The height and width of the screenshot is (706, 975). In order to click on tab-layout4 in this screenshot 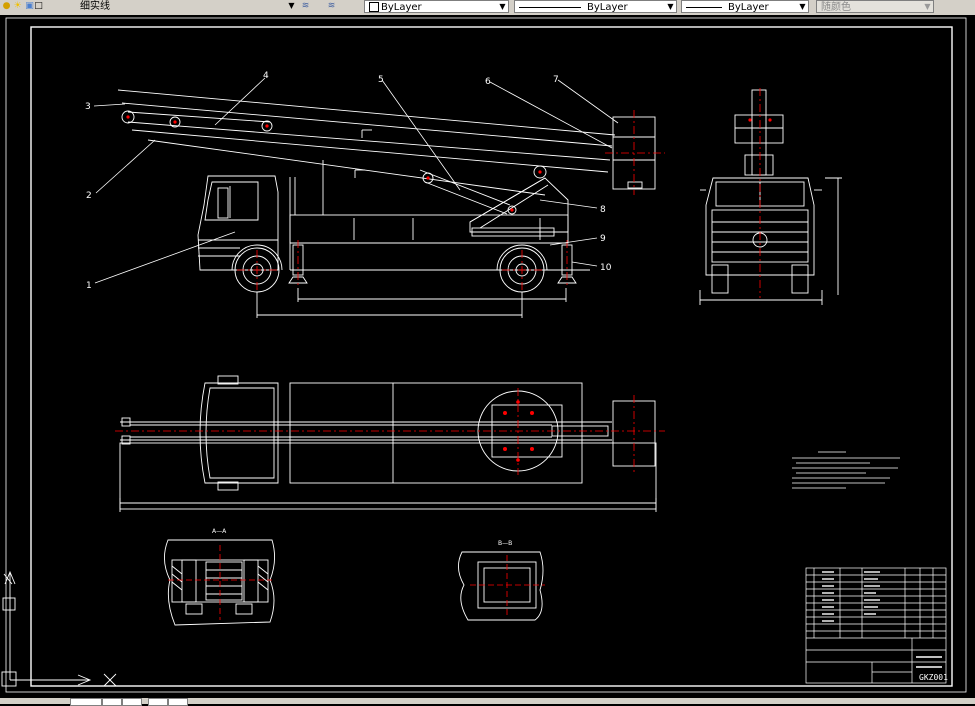, I will do `click(178, 702)`.